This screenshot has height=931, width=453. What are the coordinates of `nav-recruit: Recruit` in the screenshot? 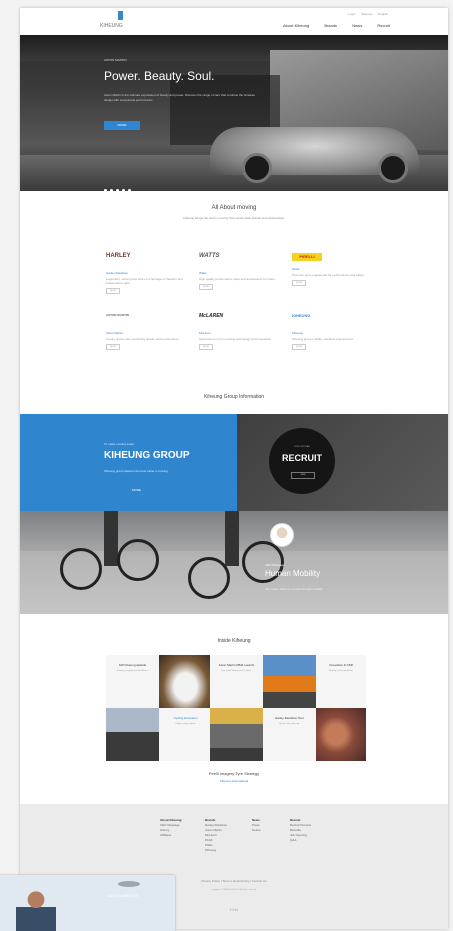 It's located at (383, 25).